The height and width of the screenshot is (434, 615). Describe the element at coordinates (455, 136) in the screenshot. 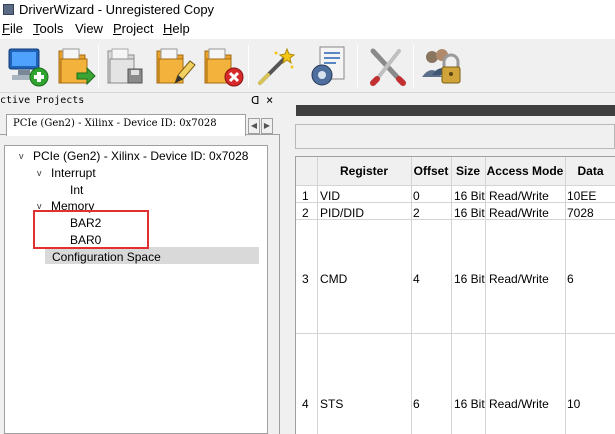

I see `blank-toolbar-box` at that location.